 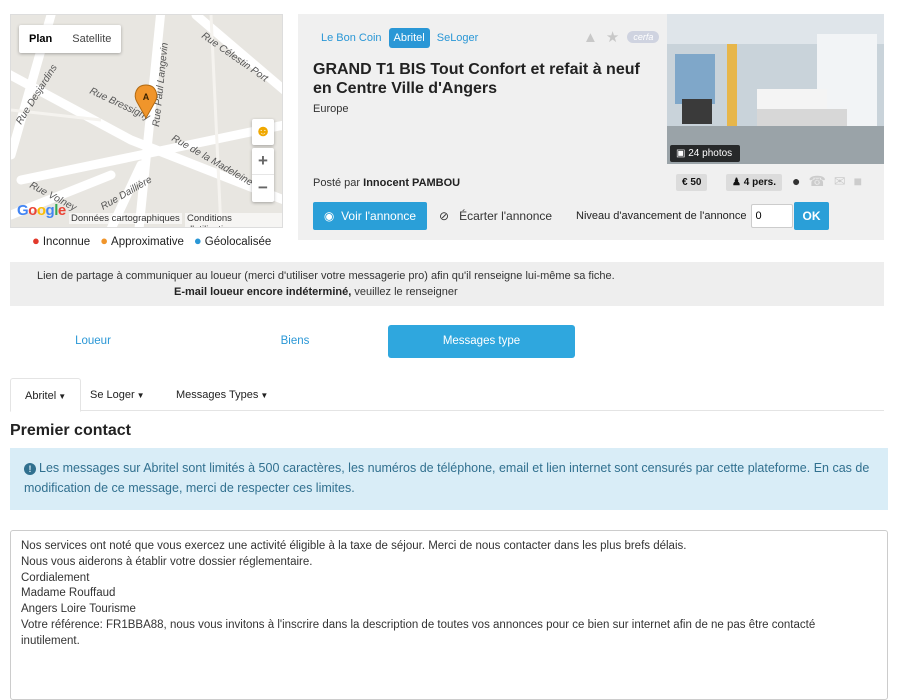 What do you see at coordinates (91, 39) in the screenshot?
I see `map-type-satellite: Satellite` at bounding box center [91, 39].